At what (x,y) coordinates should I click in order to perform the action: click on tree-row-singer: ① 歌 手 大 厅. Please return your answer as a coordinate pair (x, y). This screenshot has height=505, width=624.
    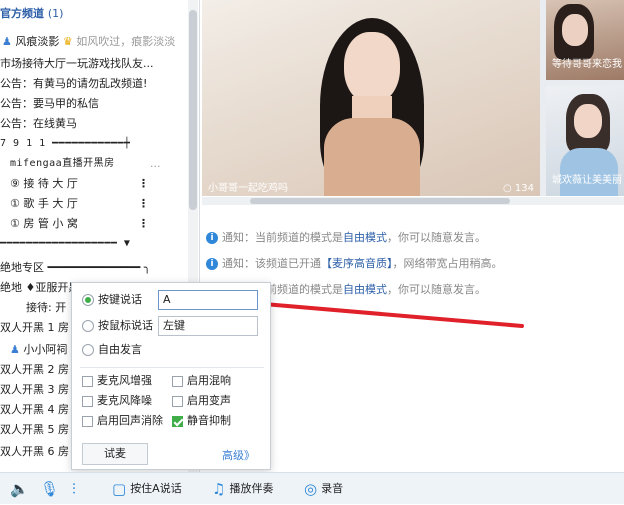
    Looking at the image, I should click on (44, 204).